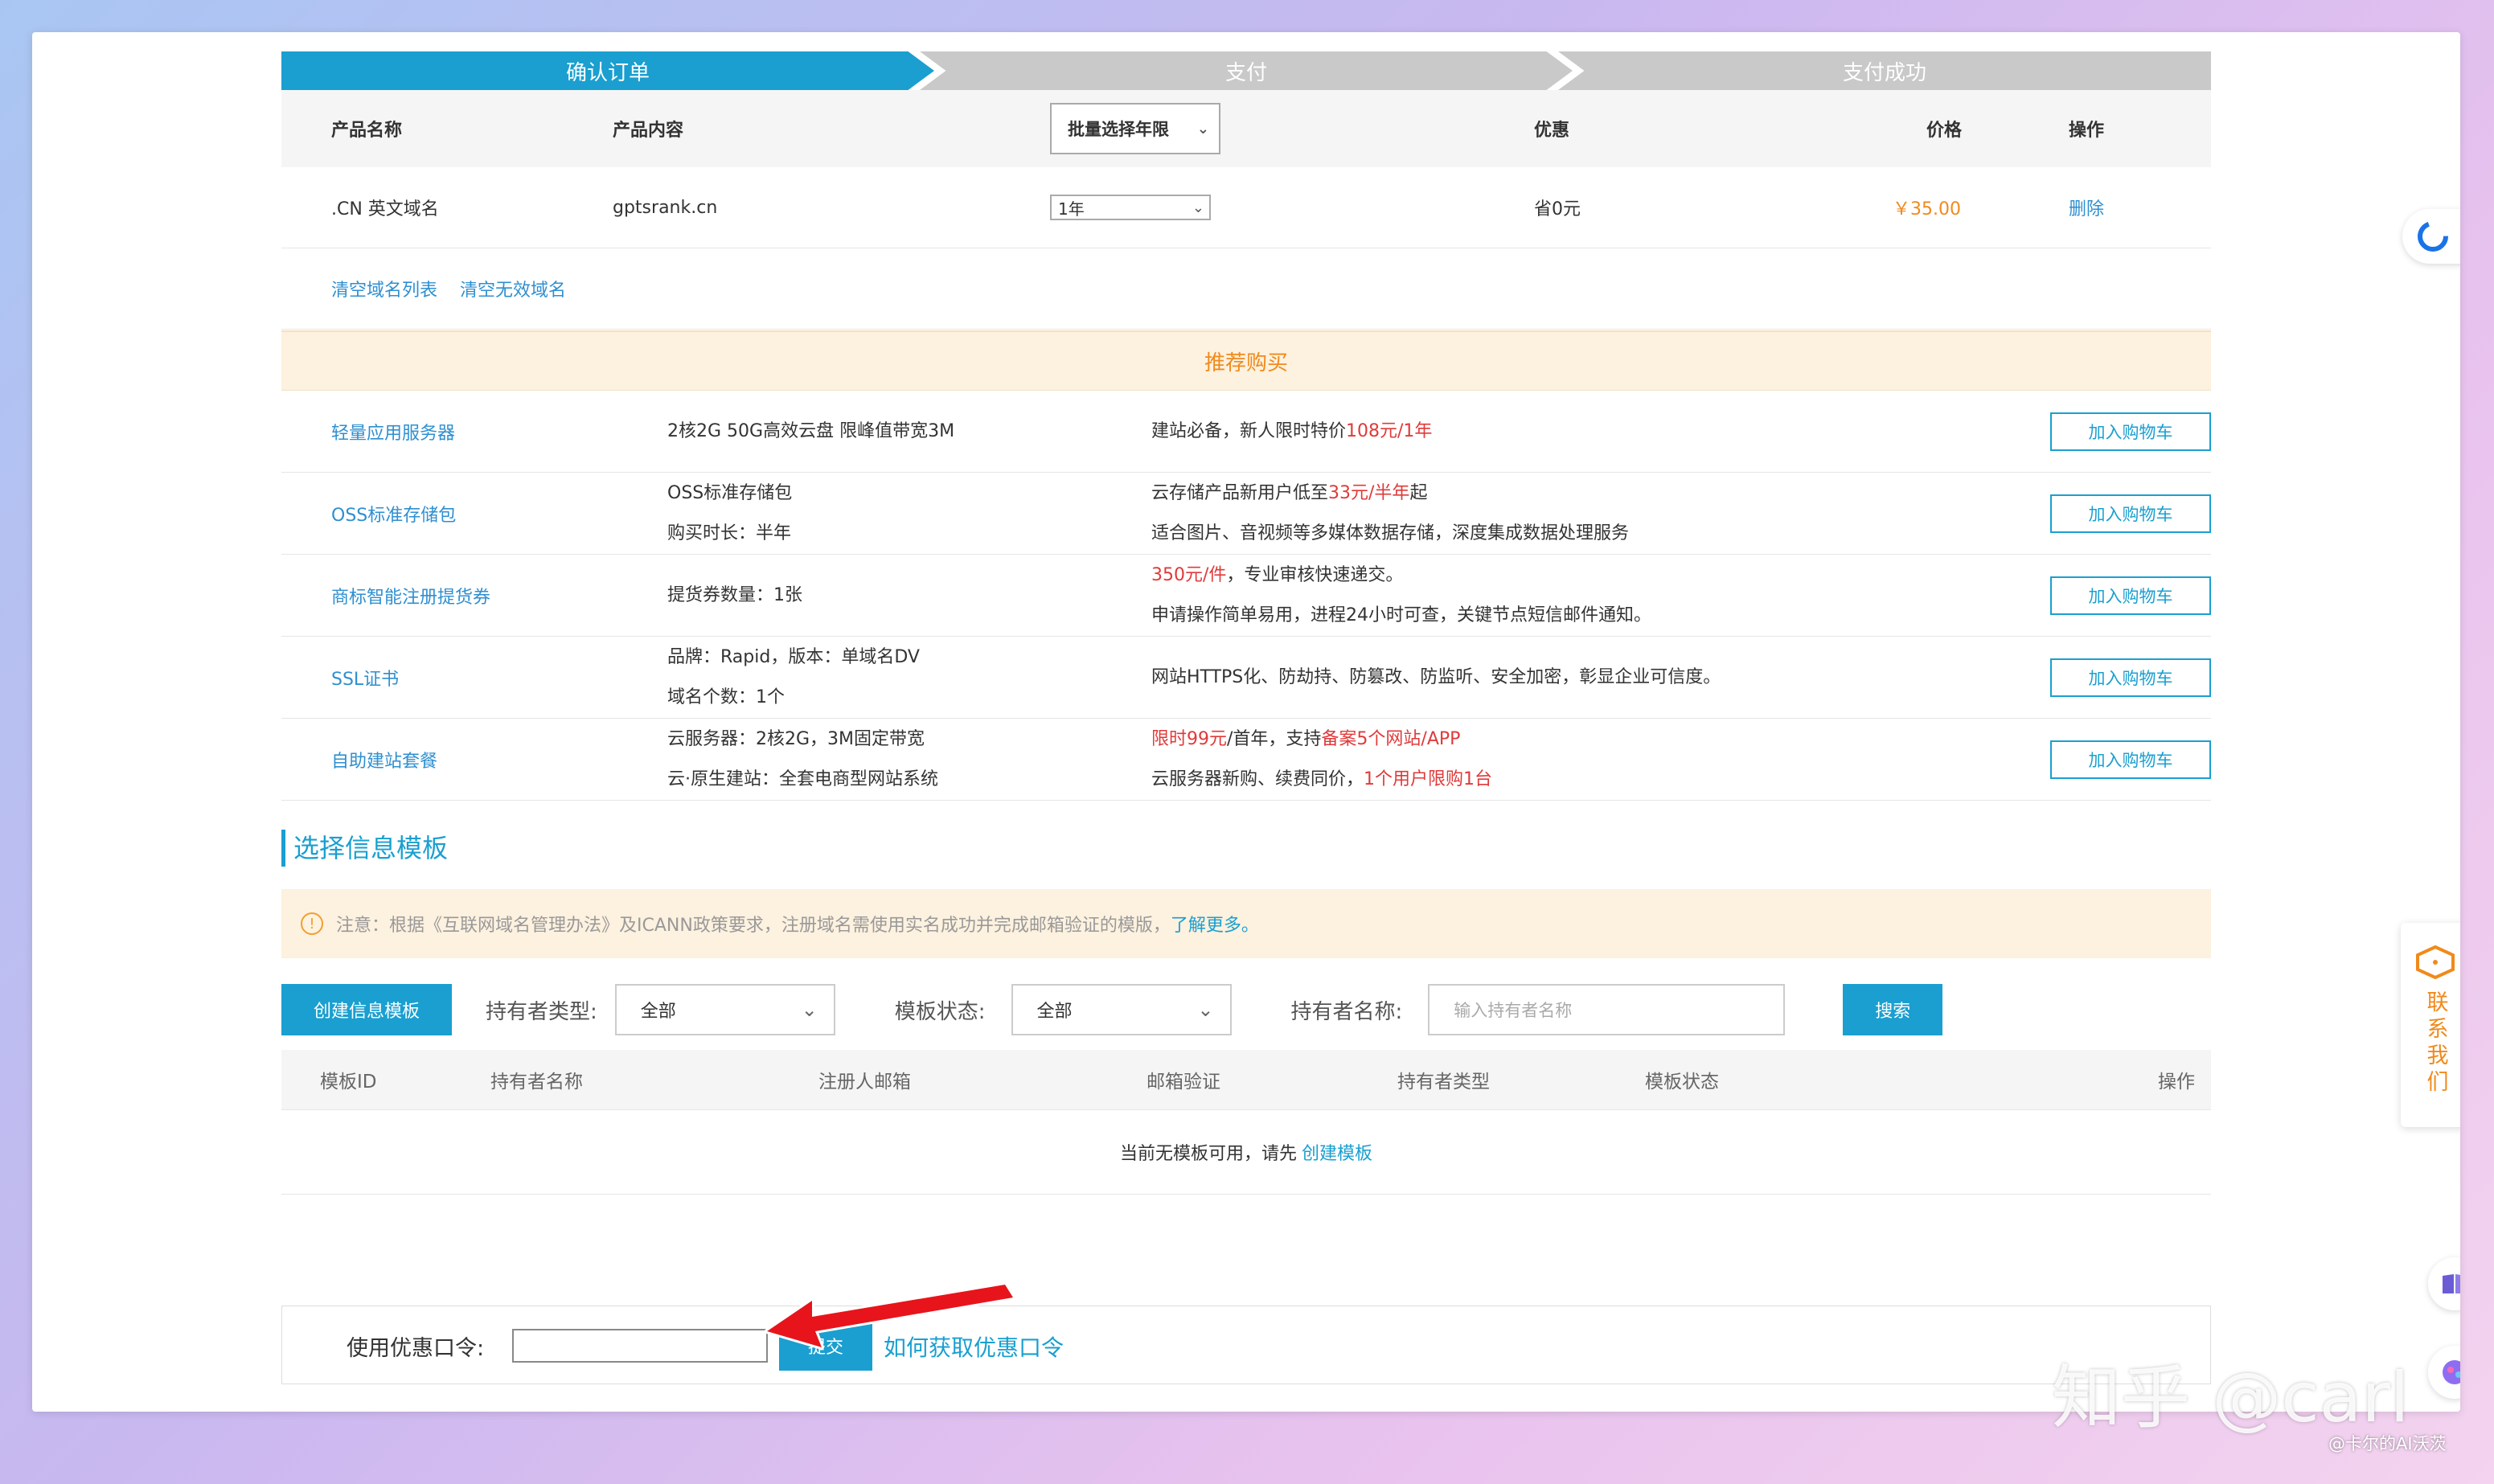 The height and width of the screenshot is (1484, 2494). Describe the element at coordinates (607, 71) in the screenshot. I see `step-confirm-order: 确认订单` at that location.